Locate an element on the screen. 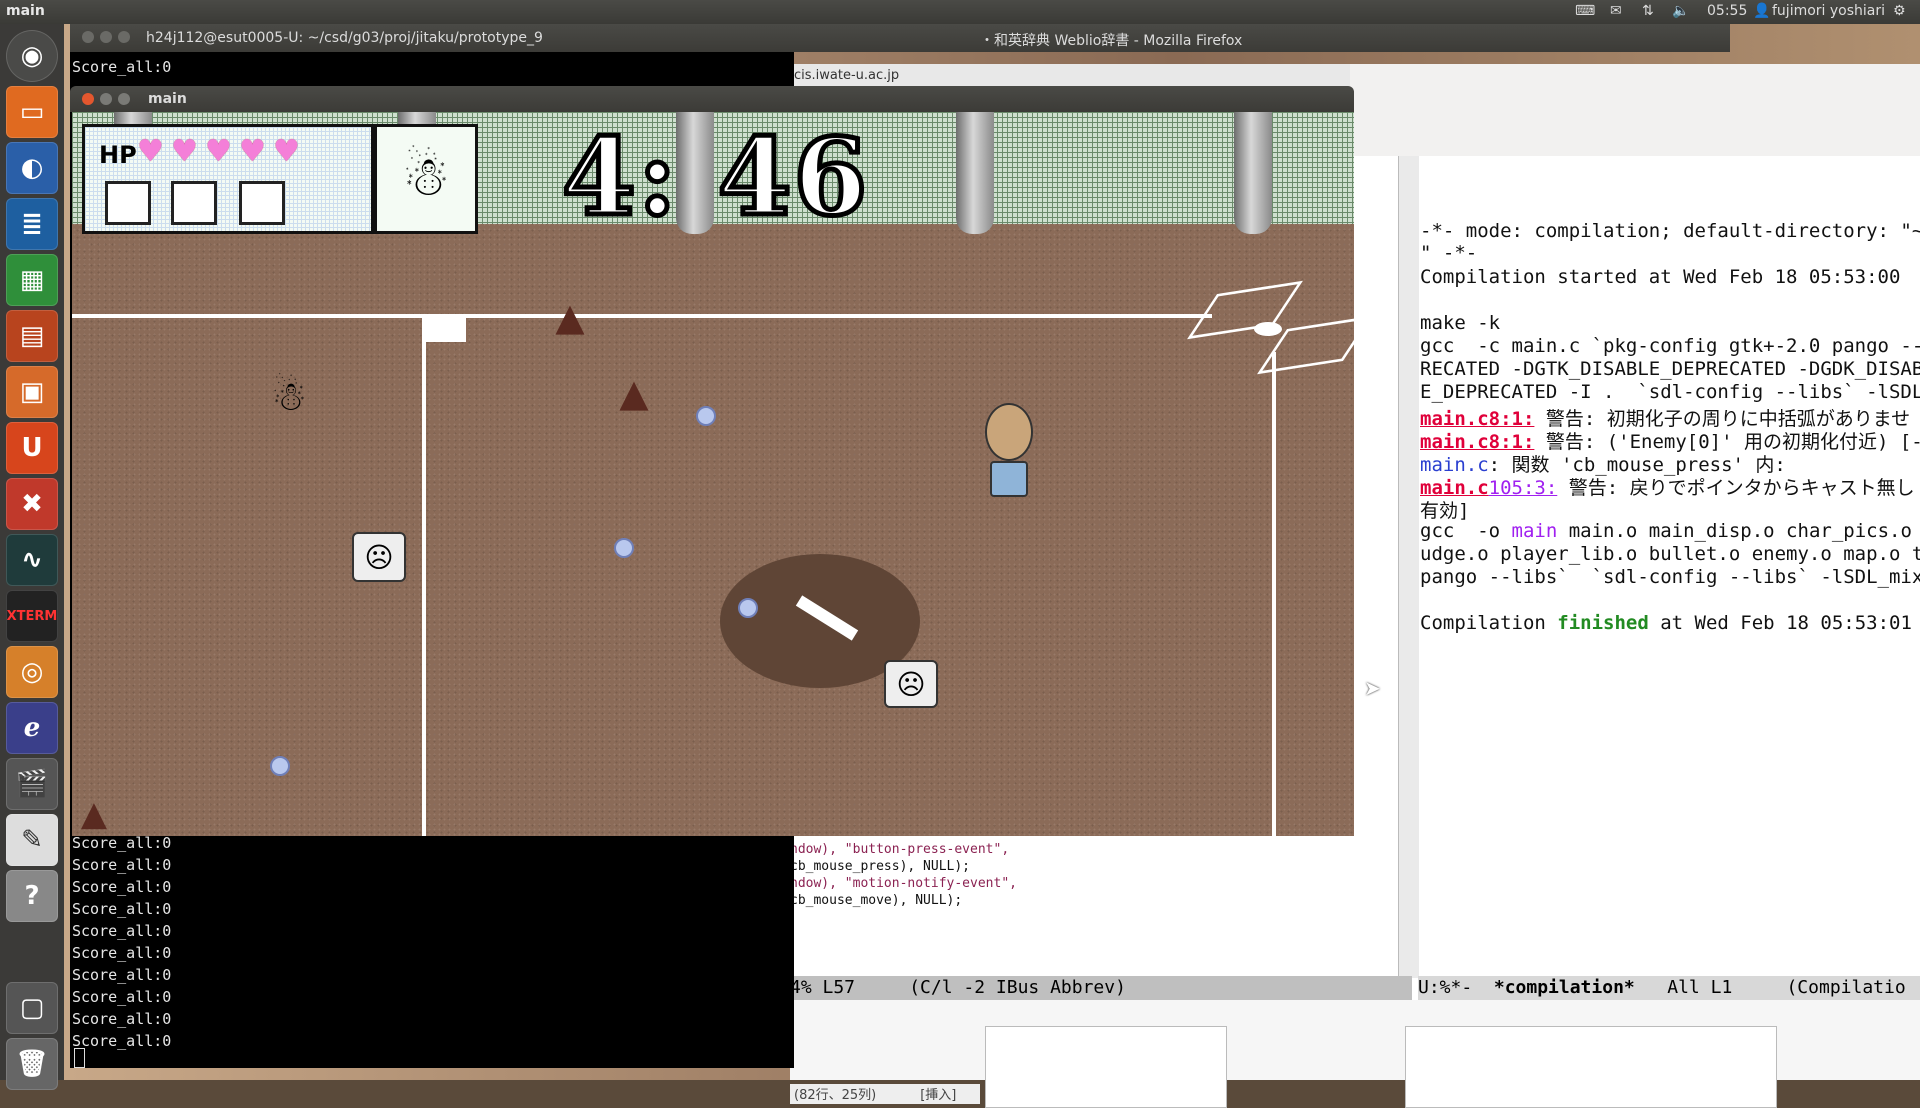  launcher: ◉ ▭ ◐ ≣ ▦ ▤ ▣ U ✖ ∿ XTERM ◎ ℯ 🎬 ✎ ? ▢ 🗑 is located at coordinates (32, 557).